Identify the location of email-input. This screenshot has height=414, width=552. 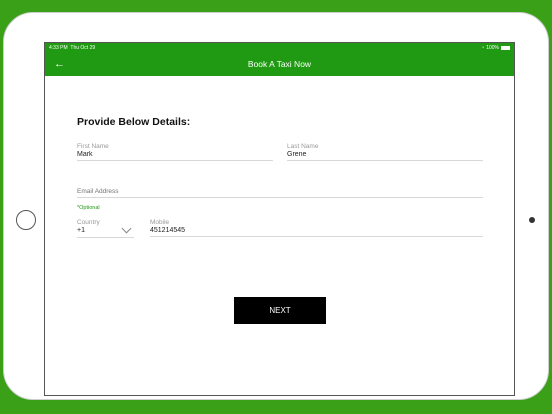
(280, 192).